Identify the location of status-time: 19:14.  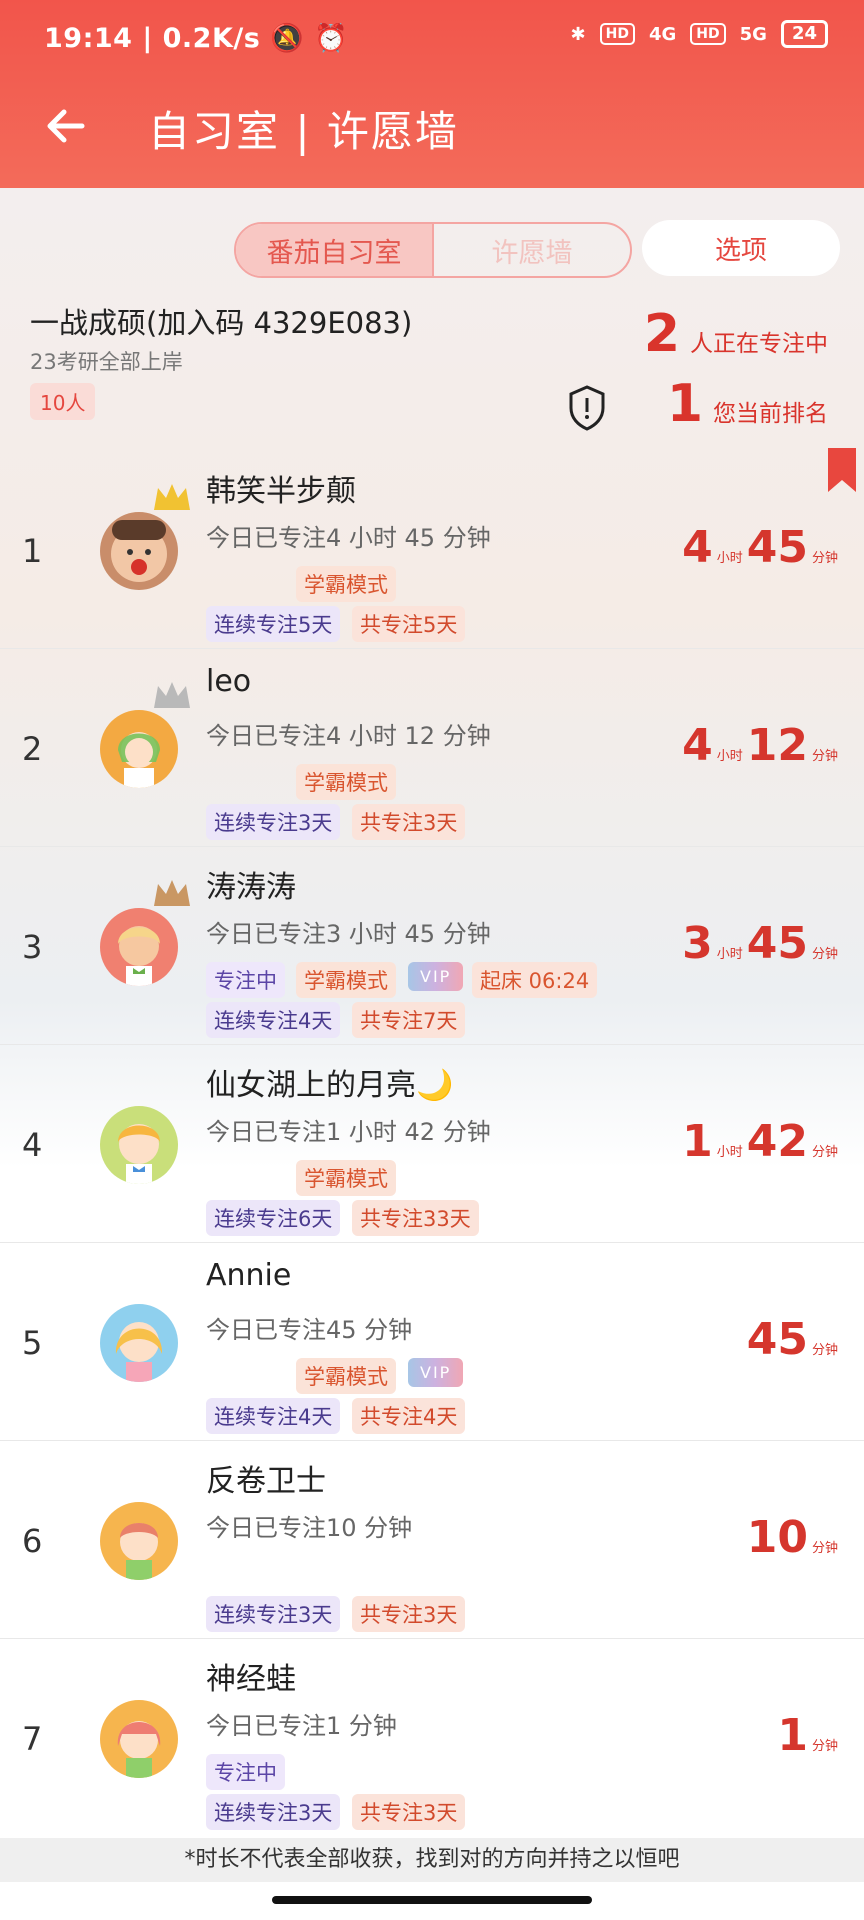
(88, 38).